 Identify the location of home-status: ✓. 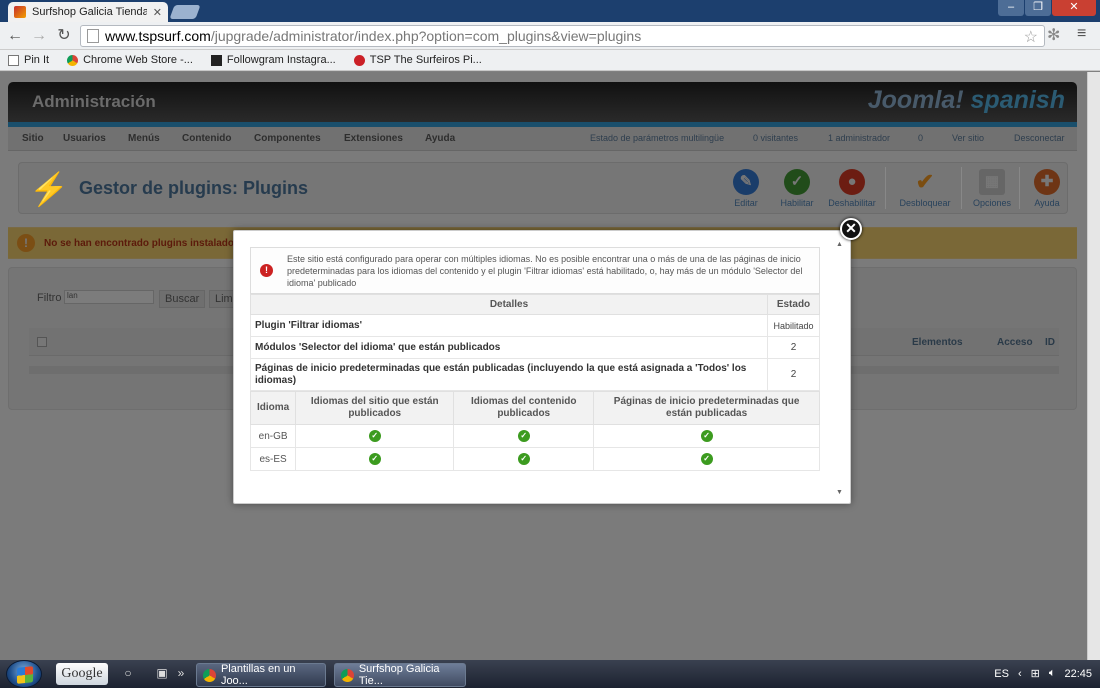
(706, 459).